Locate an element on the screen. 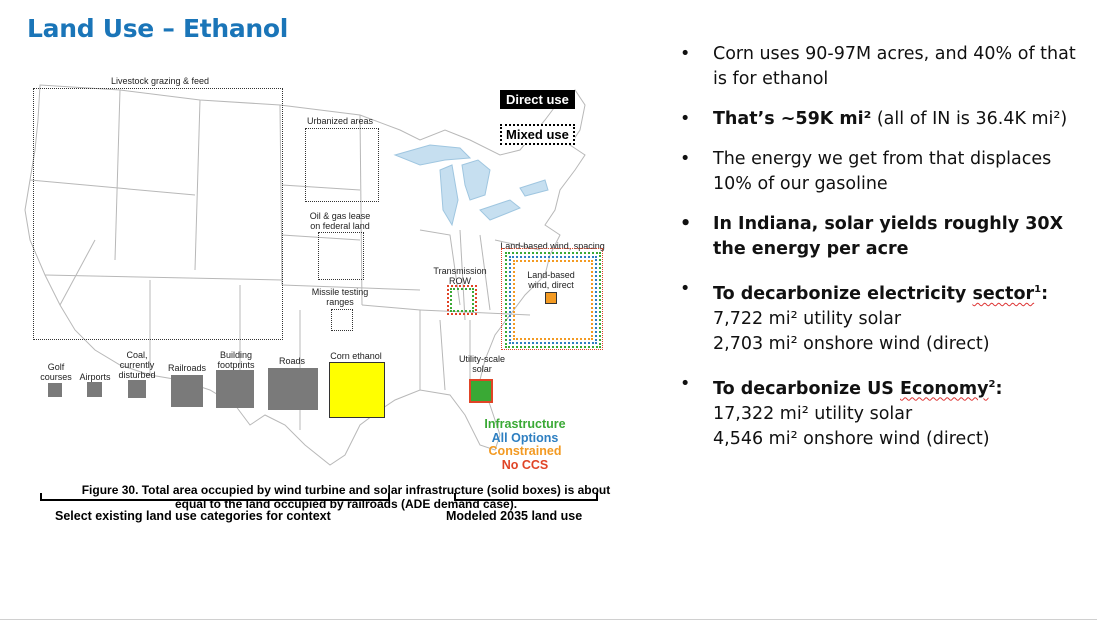  label-transmission-line1: Transmission is located at coordinates (460, 271).